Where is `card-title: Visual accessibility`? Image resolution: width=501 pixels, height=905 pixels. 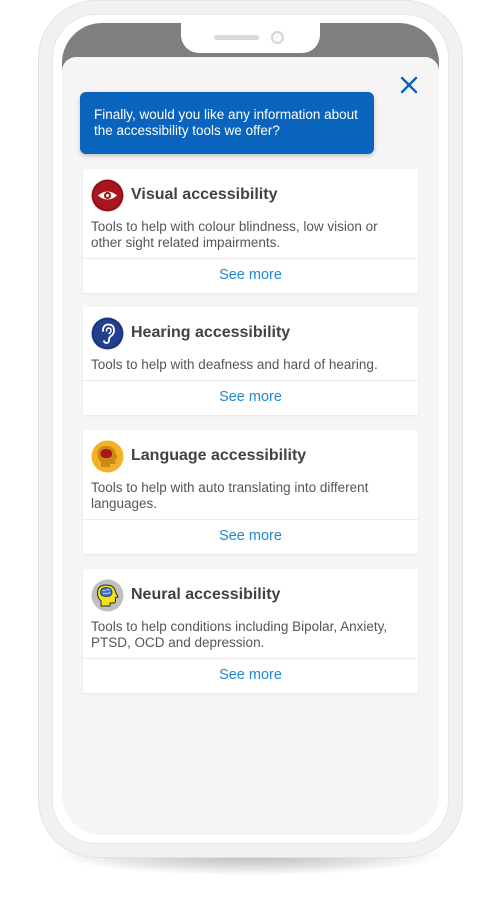
card-title: Visual accessibility is located at coordinates (204, 194).